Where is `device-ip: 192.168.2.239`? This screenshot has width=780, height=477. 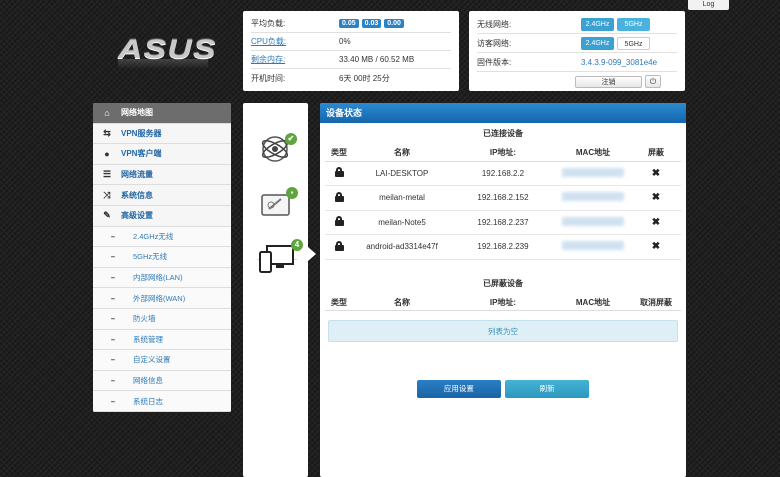
device-ip: 192.168.2.239 is located at coordinates (503, 247).